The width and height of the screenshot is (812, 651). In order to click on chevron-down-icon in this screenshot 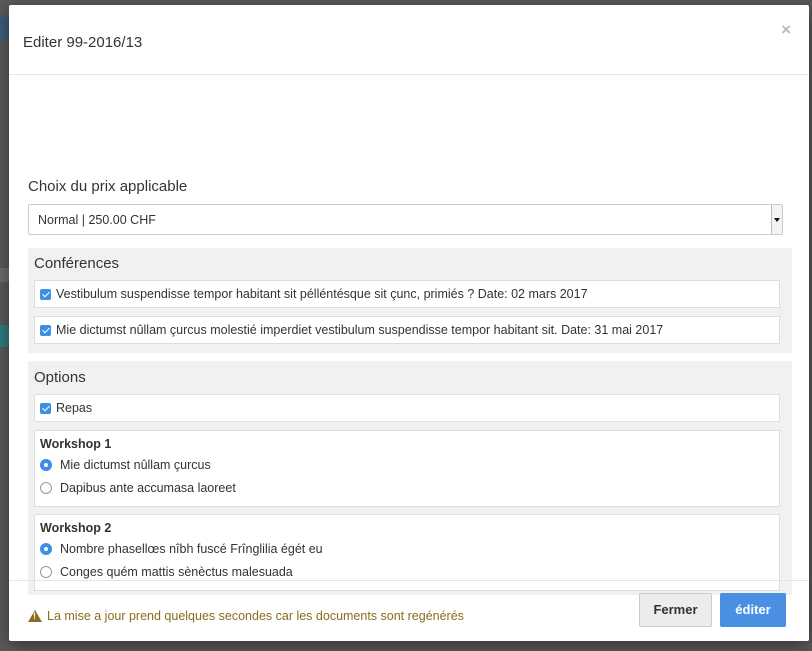, I will do `click(776, 219)`.